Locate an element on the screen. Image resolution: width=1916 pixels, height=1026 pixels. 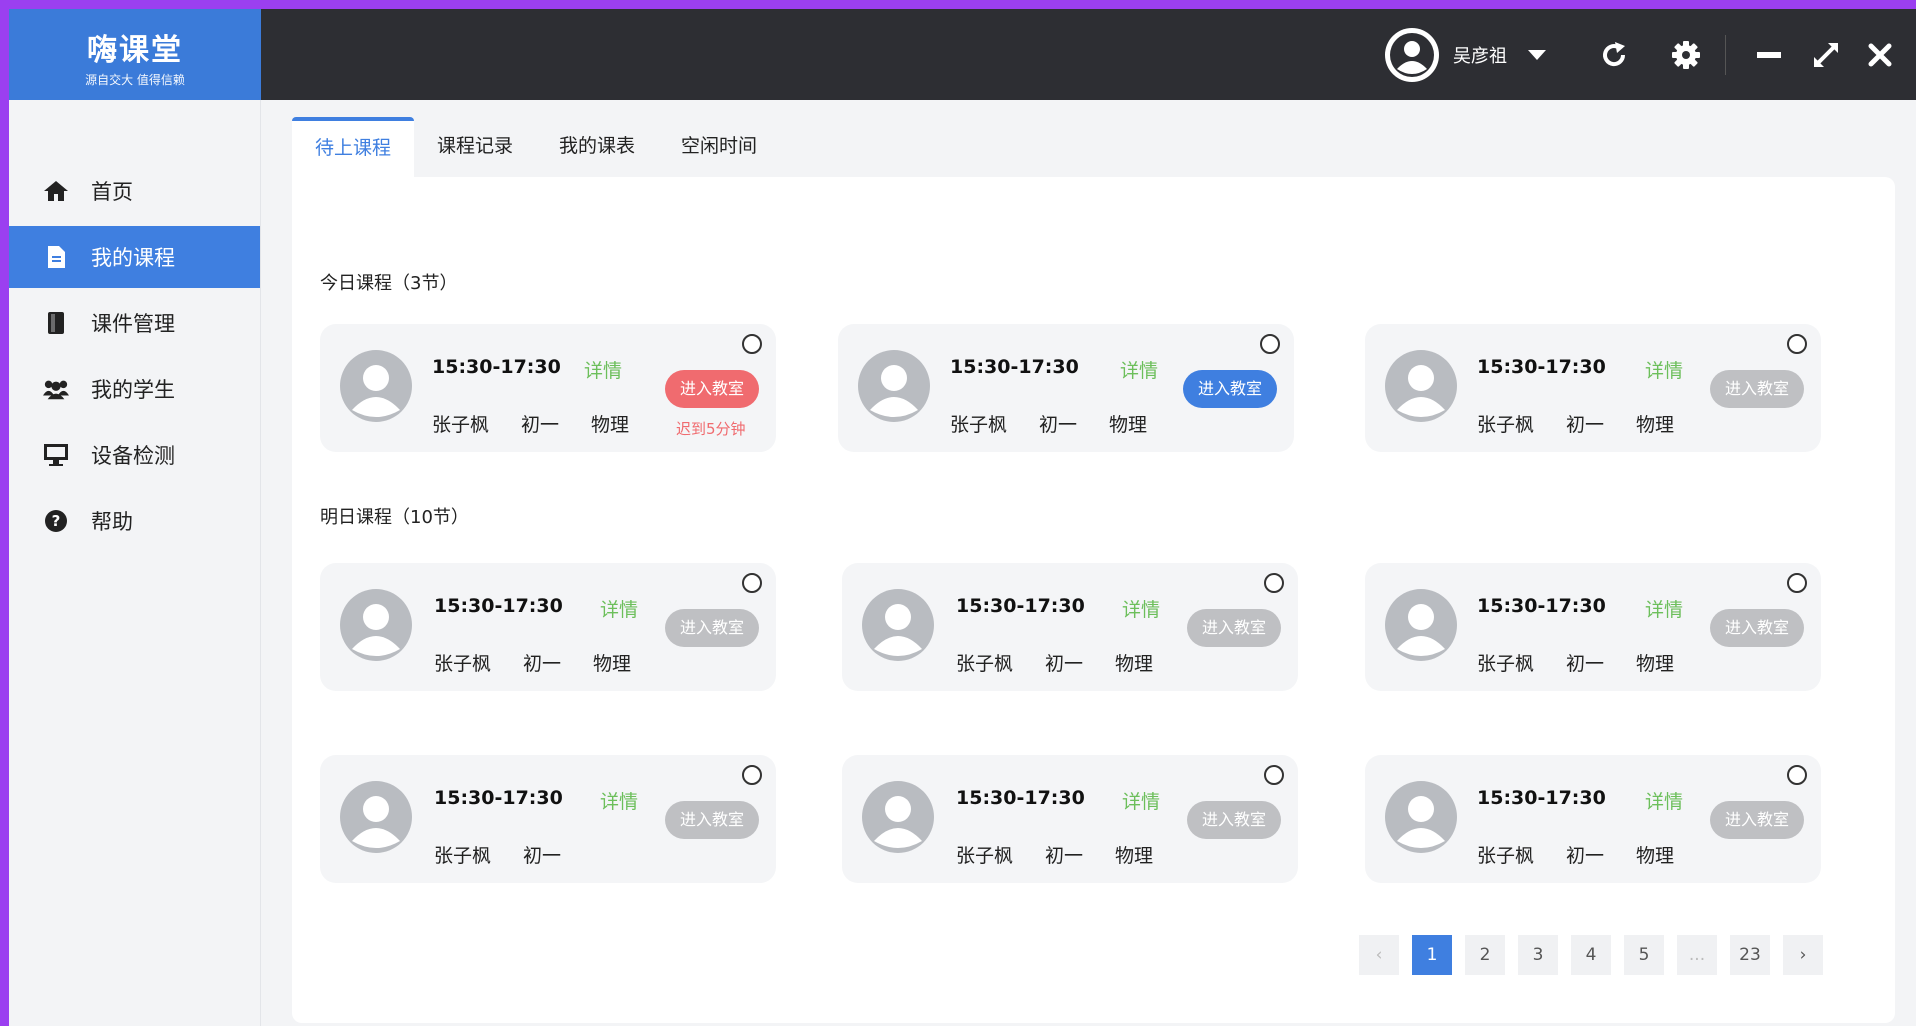
question-icon: ? is located at coordinates (56, 521).